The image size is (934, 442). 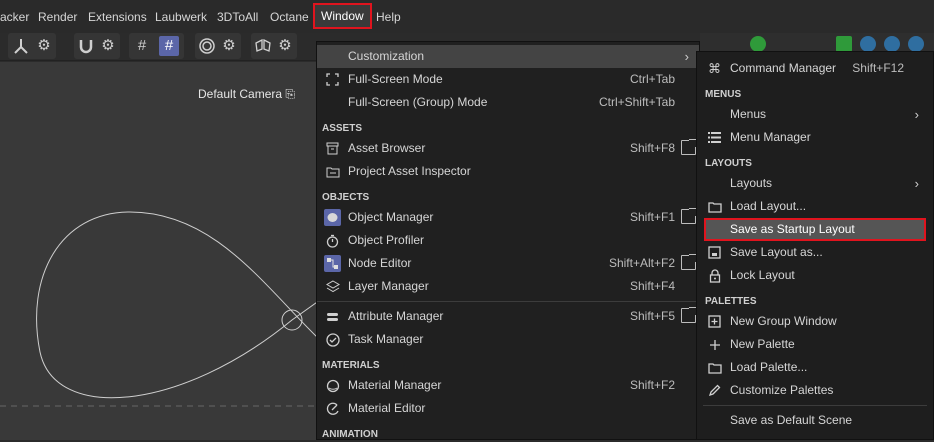 I want to click on menu-item-label: Menus, so click(x=748, y=114).